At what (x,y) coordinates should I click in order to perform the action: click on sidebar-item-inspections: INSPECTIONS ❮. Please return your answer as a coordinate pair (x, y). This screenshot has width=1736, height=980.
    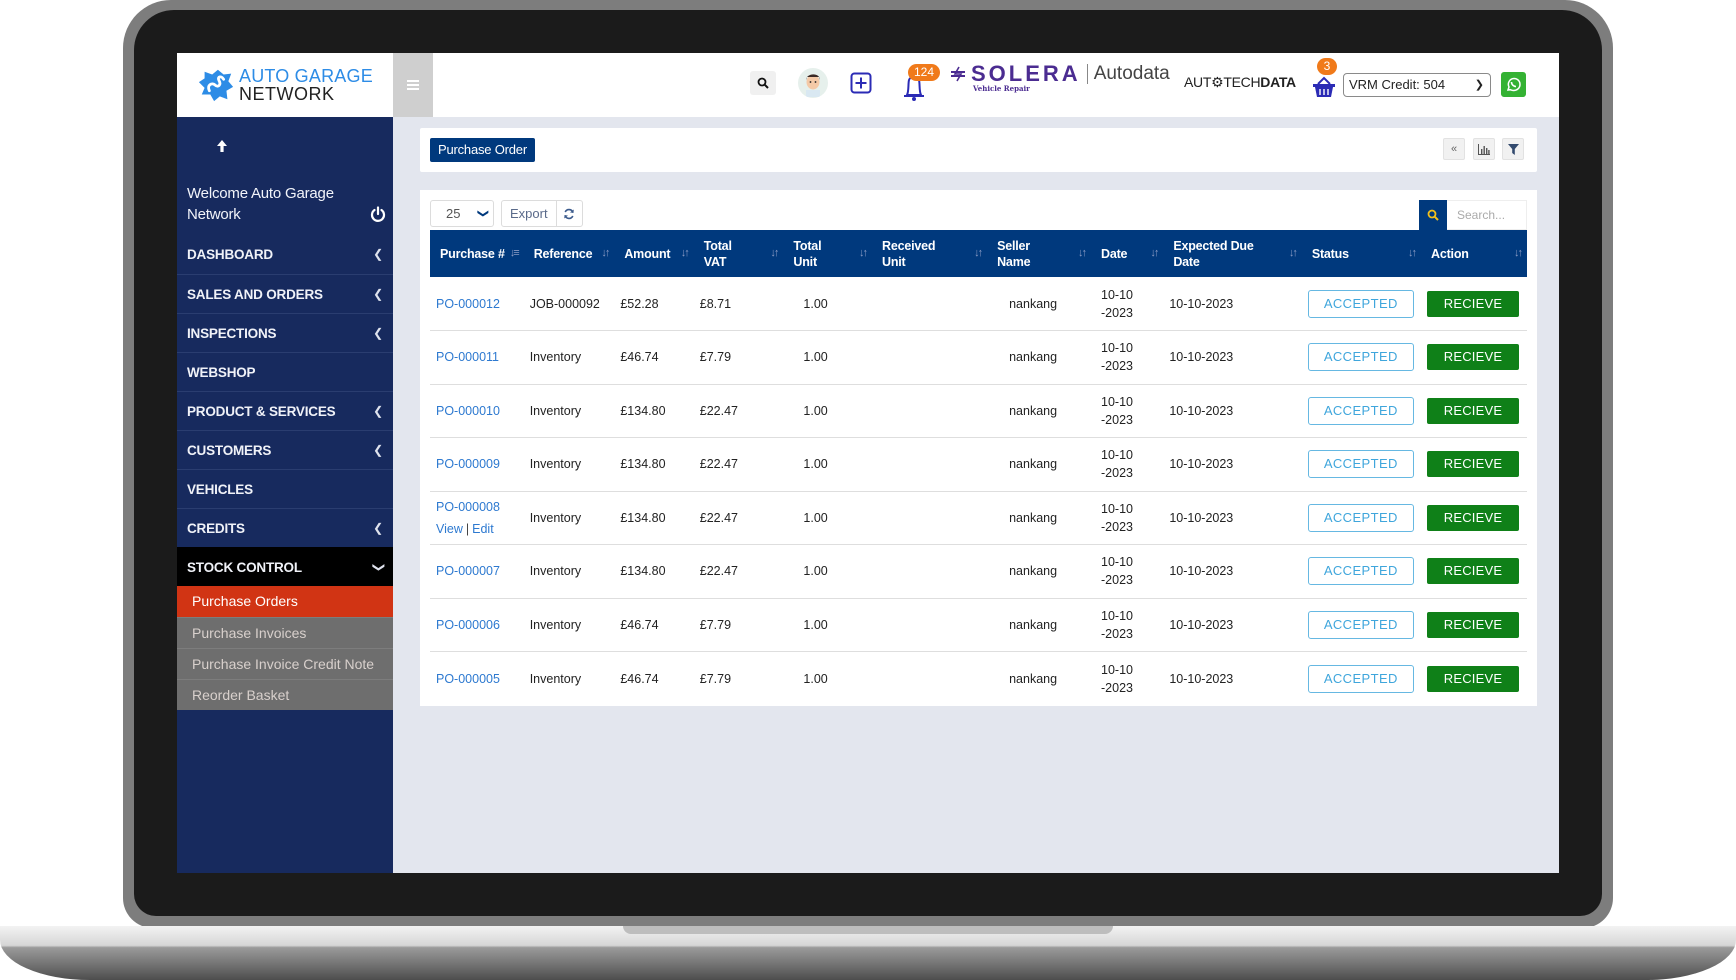
    Looking at the image, I should click on (285, 332).